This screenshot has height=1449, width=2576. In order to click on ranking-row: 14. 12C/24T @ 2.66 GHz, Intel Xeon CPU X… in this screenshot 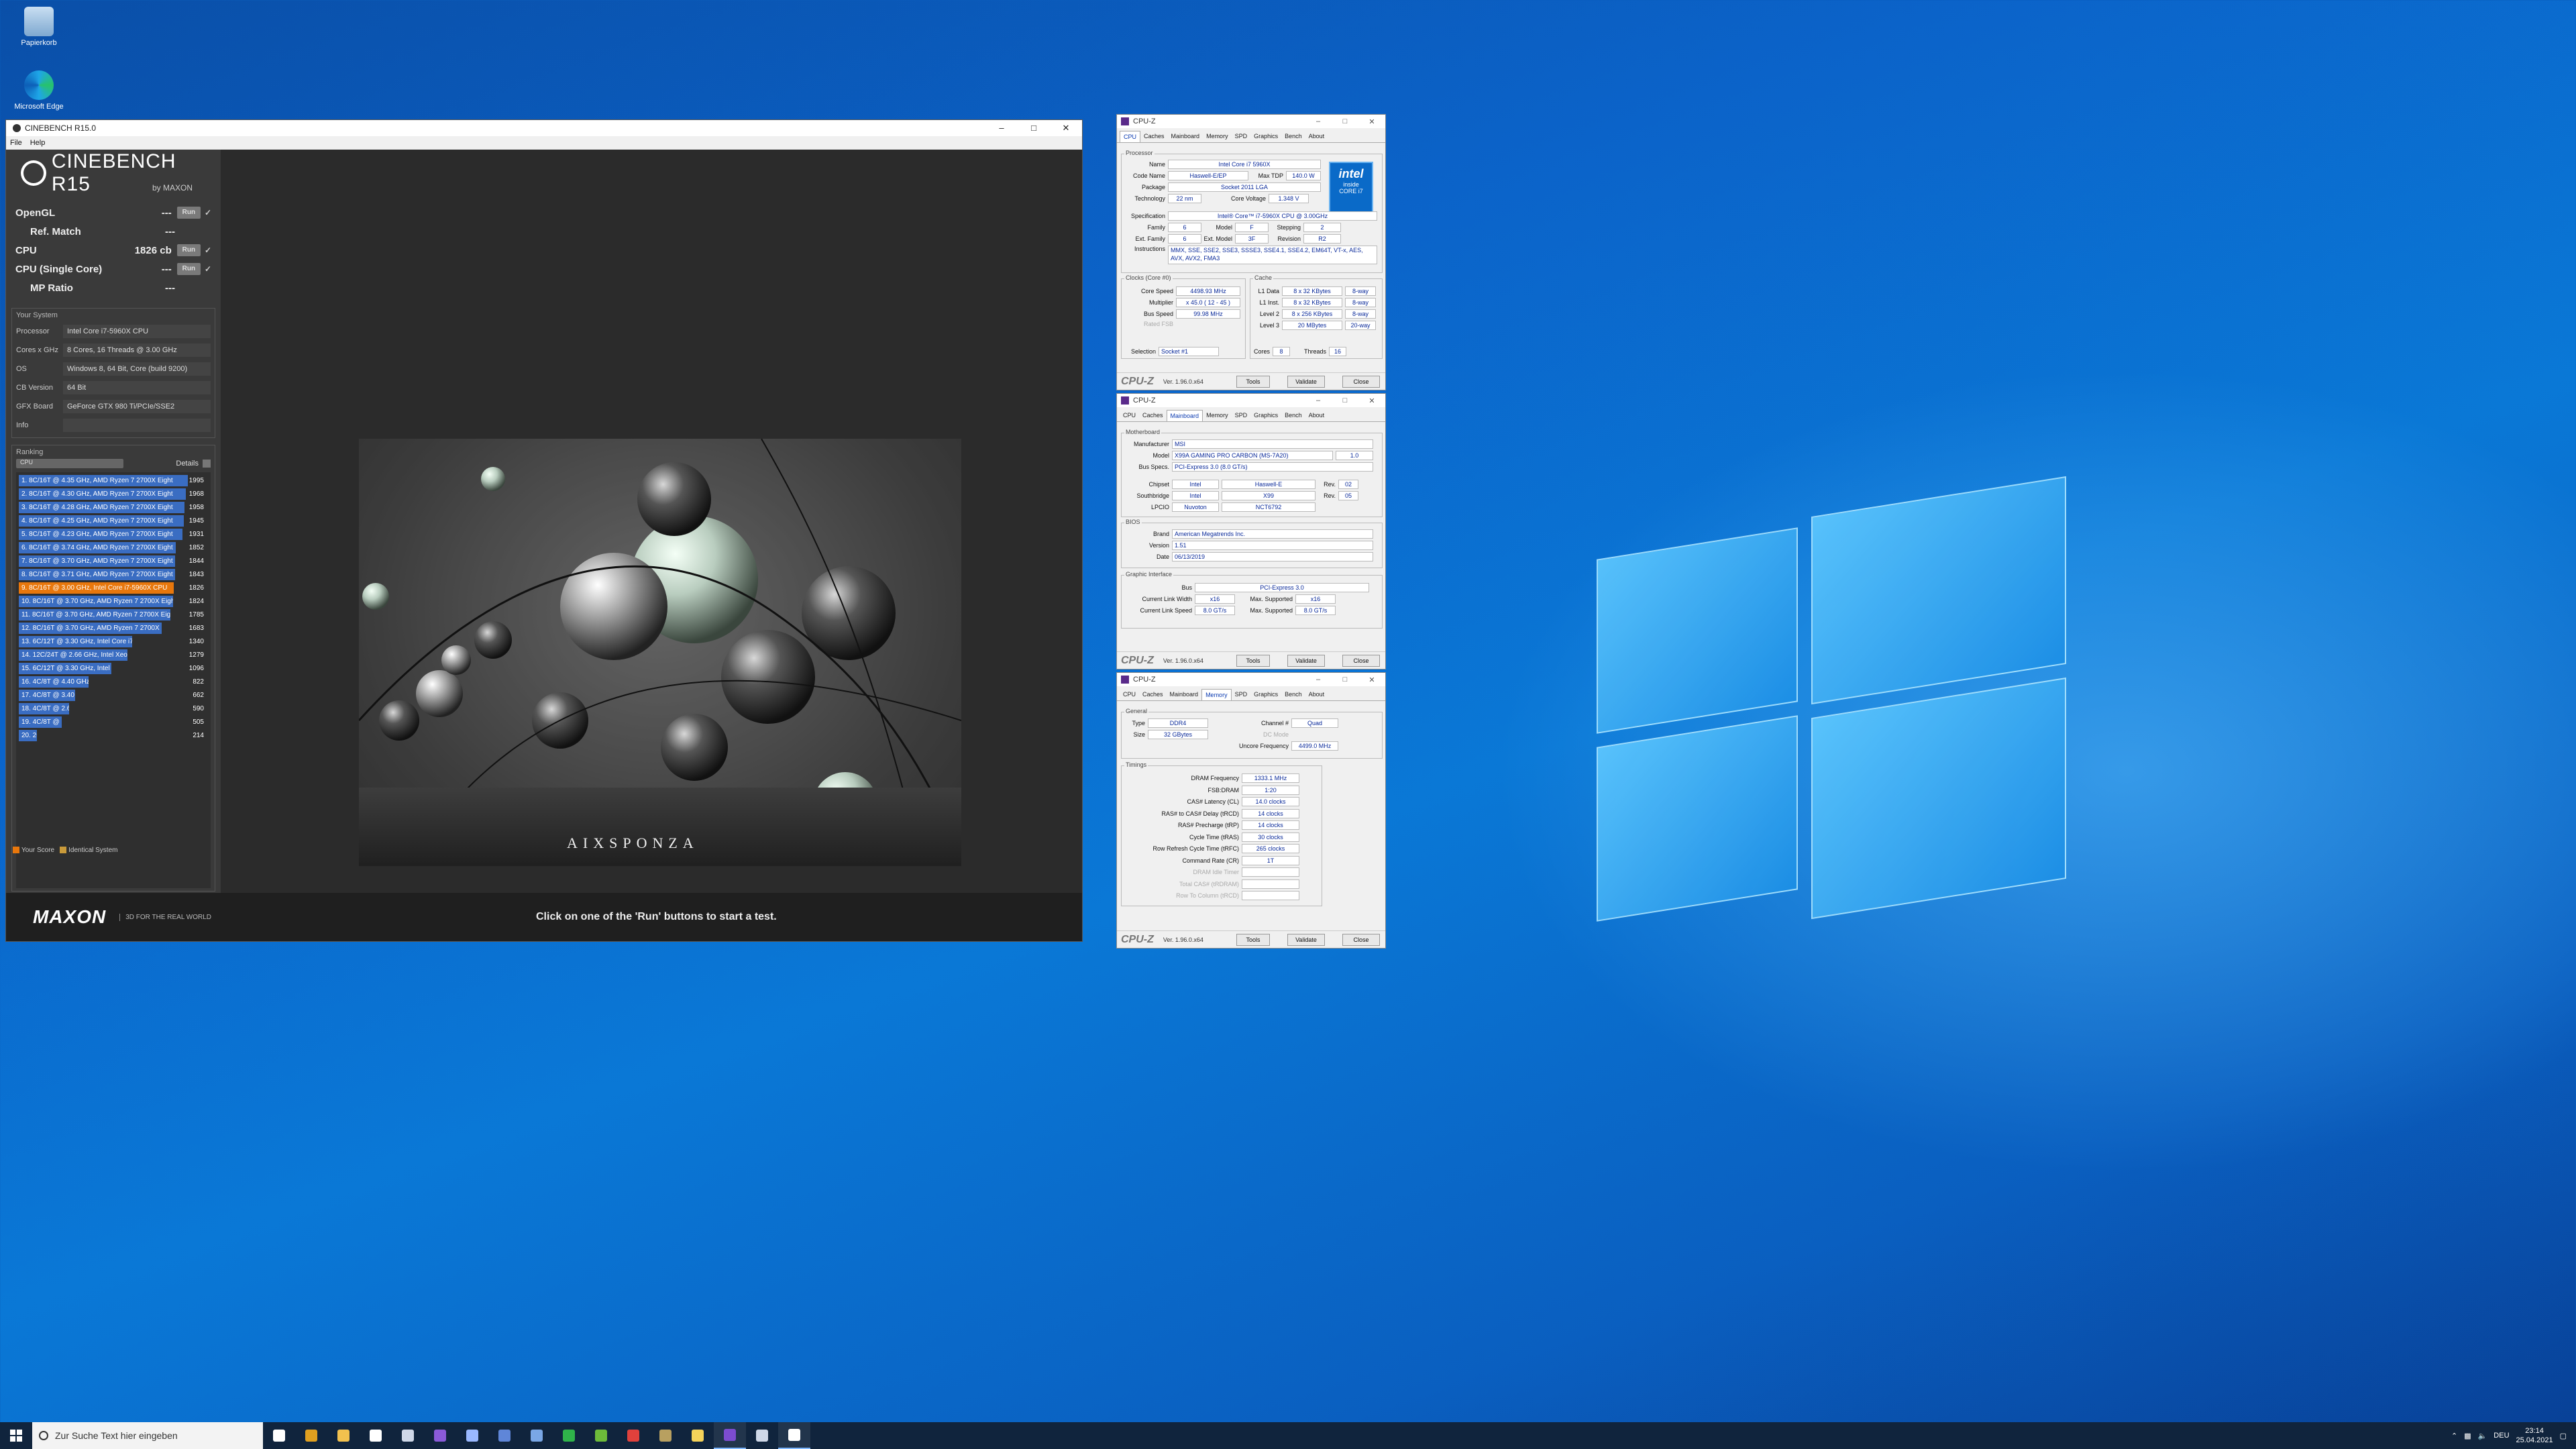, I will do `click(113, 654)`.